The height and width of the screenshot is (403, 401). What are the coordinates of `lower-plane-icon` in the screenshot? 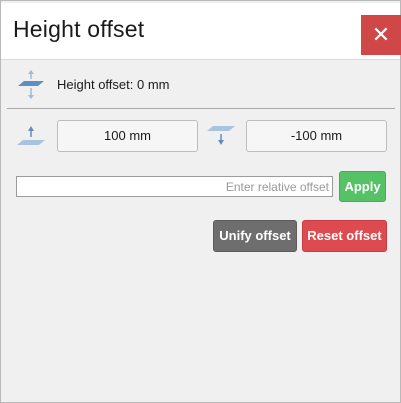 It's located at (221, 135).